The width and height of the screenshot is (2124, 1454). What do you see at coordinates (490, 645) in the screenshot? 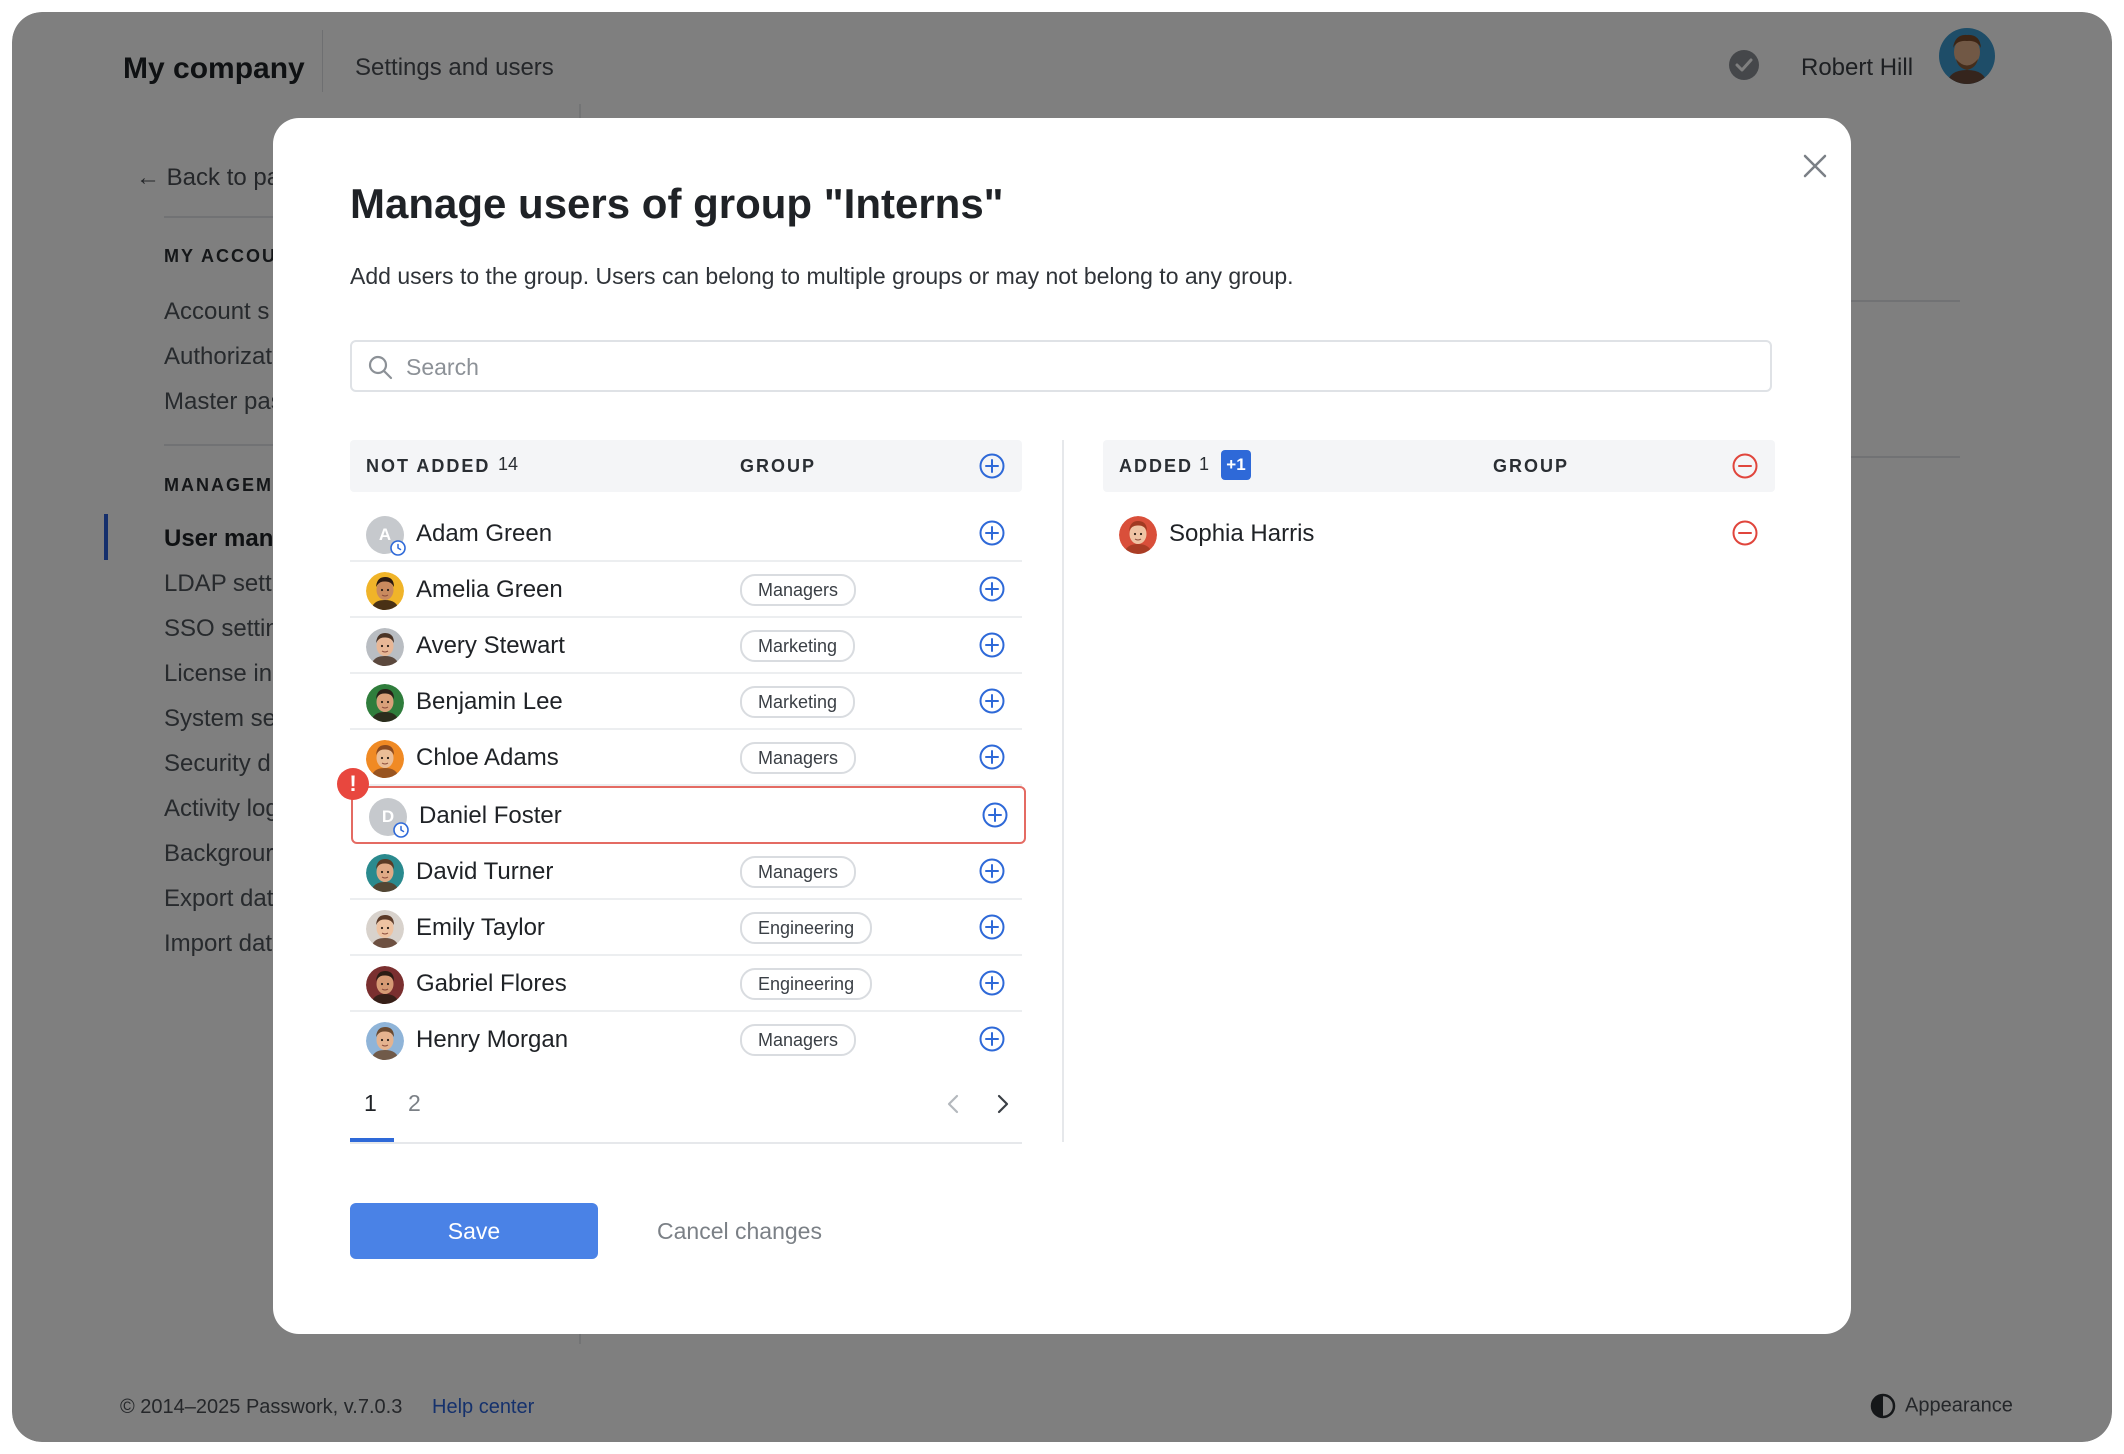
I see `user-name: Avery Stewart` at bounding box center [490, 645].